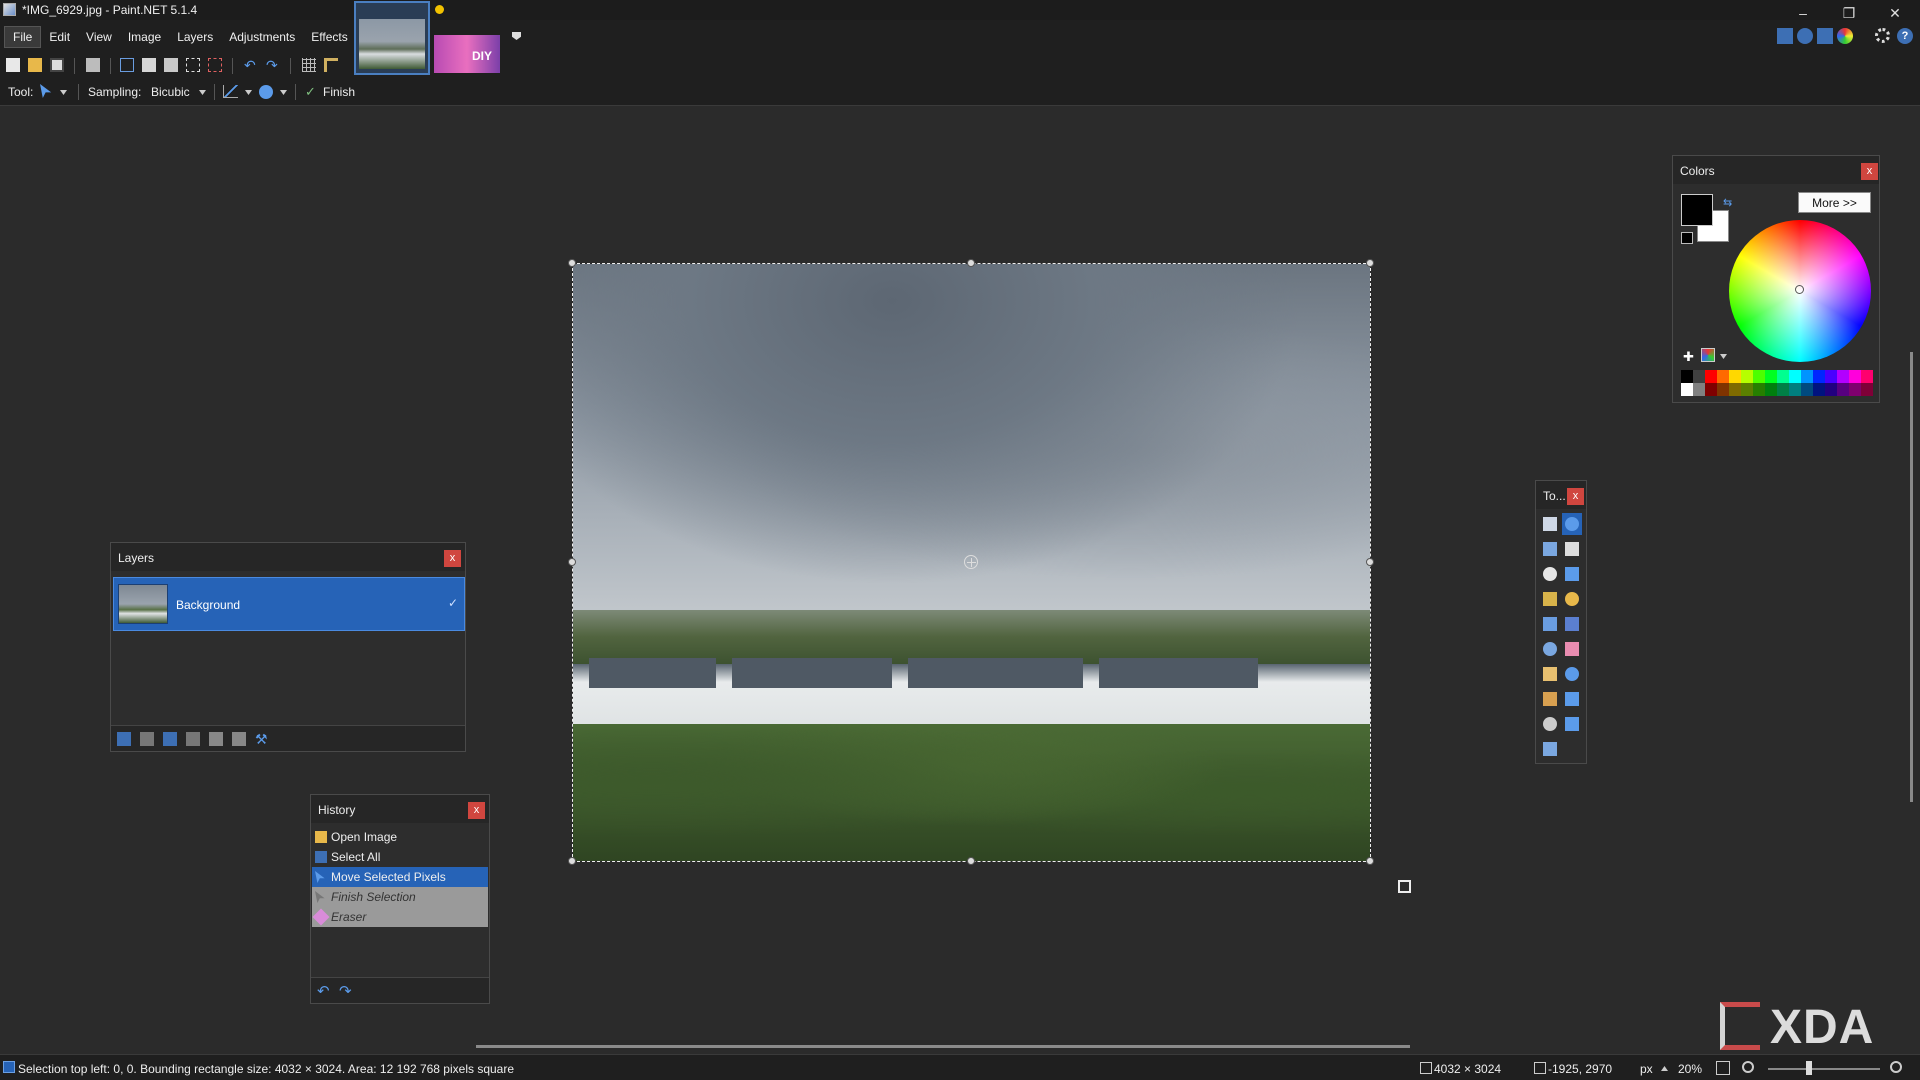 The image size is (1920, 1080). What do you see at coordinates (1825, 36) in the screenshot?
I see `layers-toggle-icon` at bounding box center [1825, 36].